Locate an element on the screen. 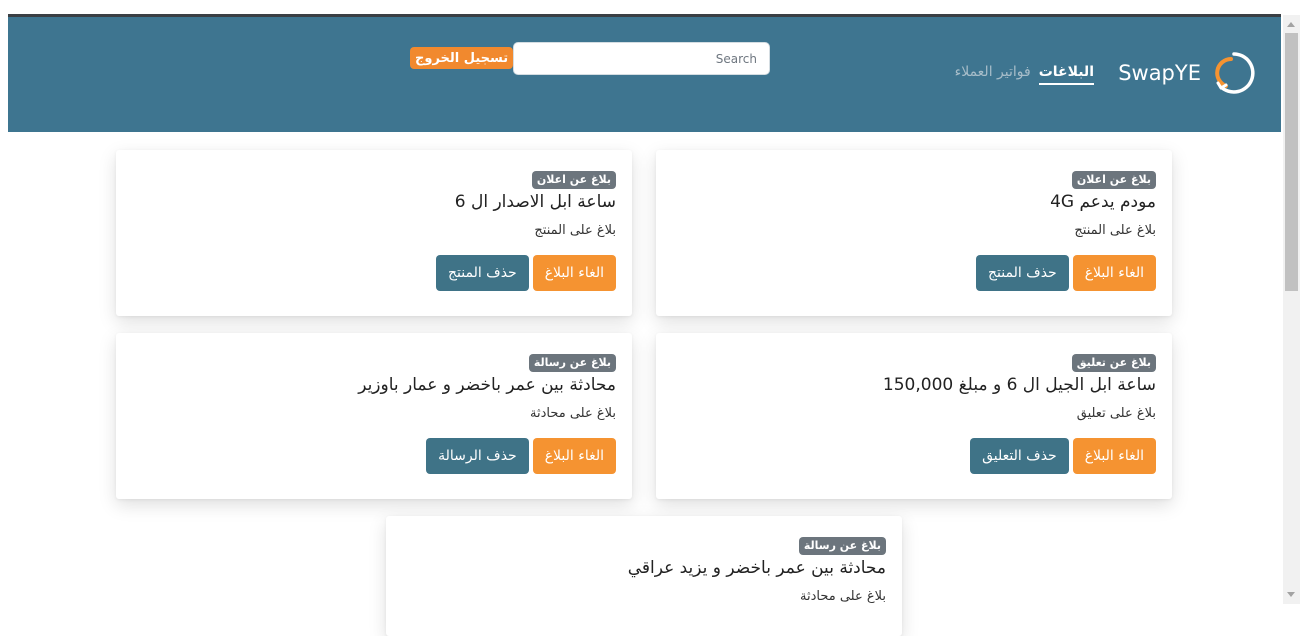  scroll-down-arrow-icon is located at coordinates (1291, 594).